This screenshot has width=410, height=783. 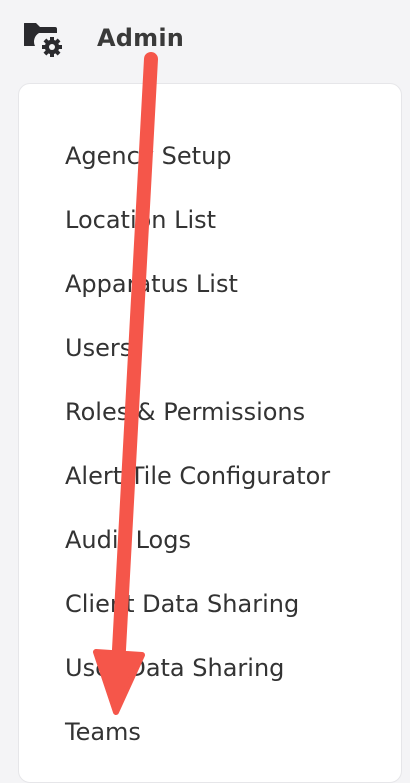 I want to click on page-title: Admin, so click(x=141, y=38).